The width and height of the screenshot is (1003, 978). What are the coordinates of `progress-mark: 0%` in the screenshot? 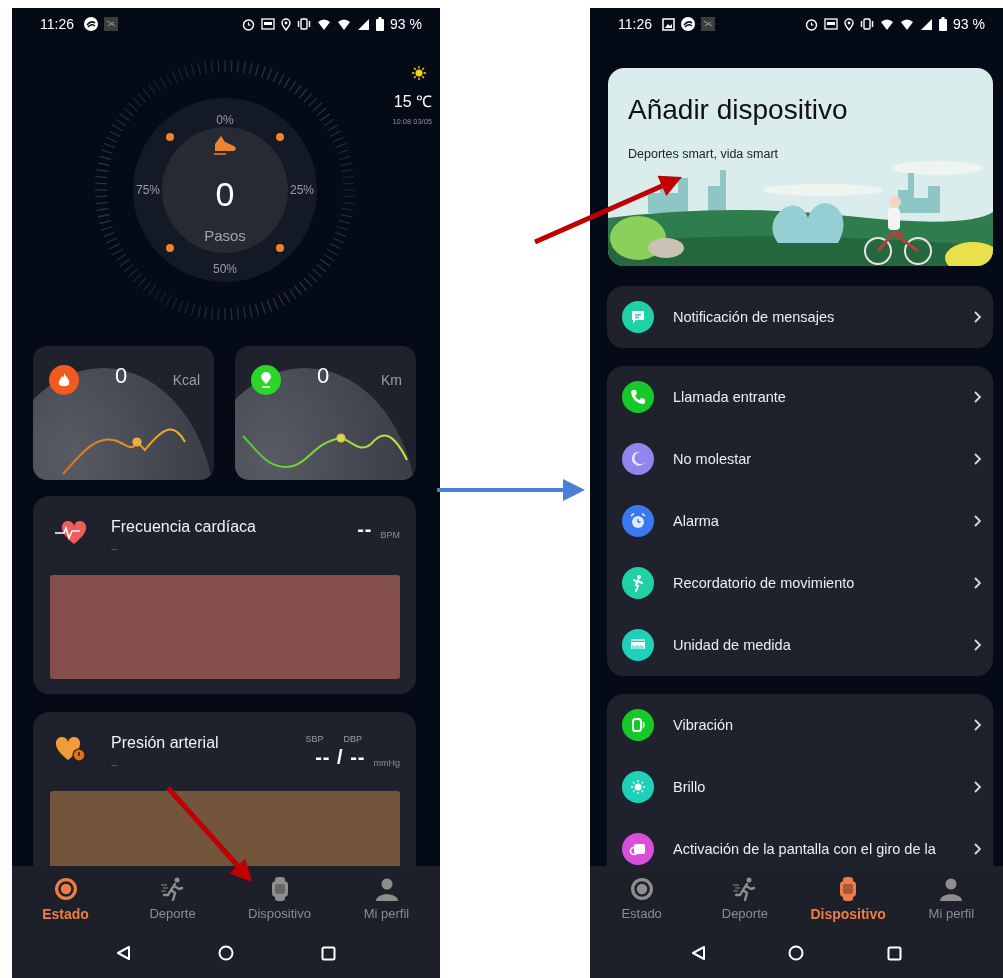 It's located at (225, 120).